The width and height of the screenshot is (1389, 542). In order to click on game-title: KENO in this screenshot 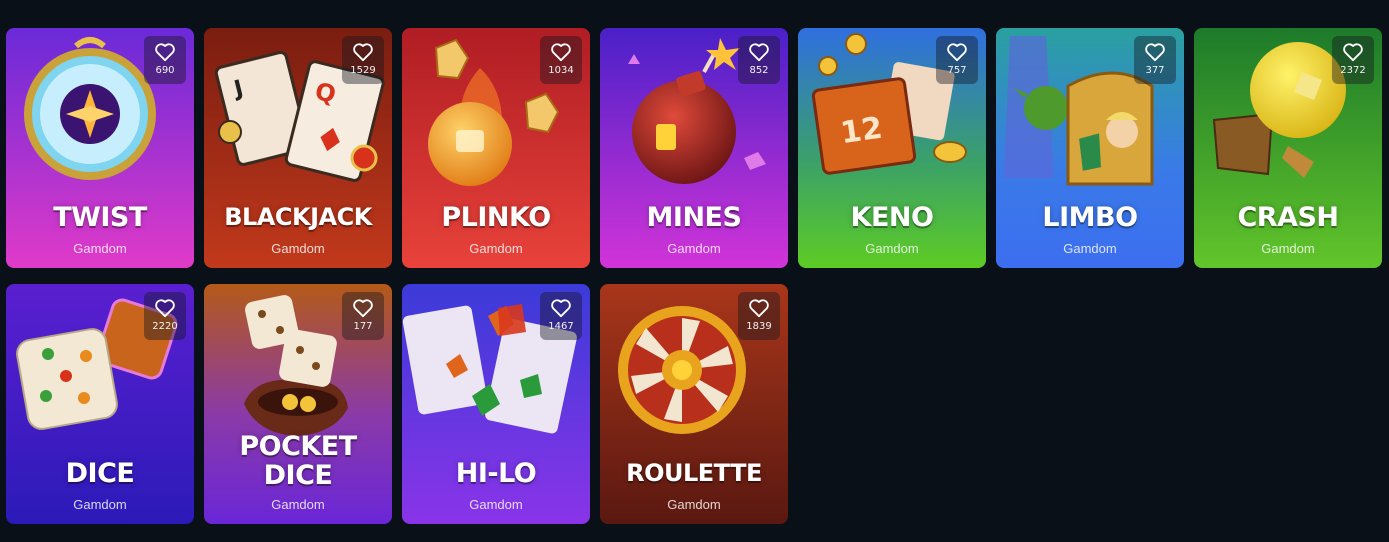, I will do `click(892, 217)`.